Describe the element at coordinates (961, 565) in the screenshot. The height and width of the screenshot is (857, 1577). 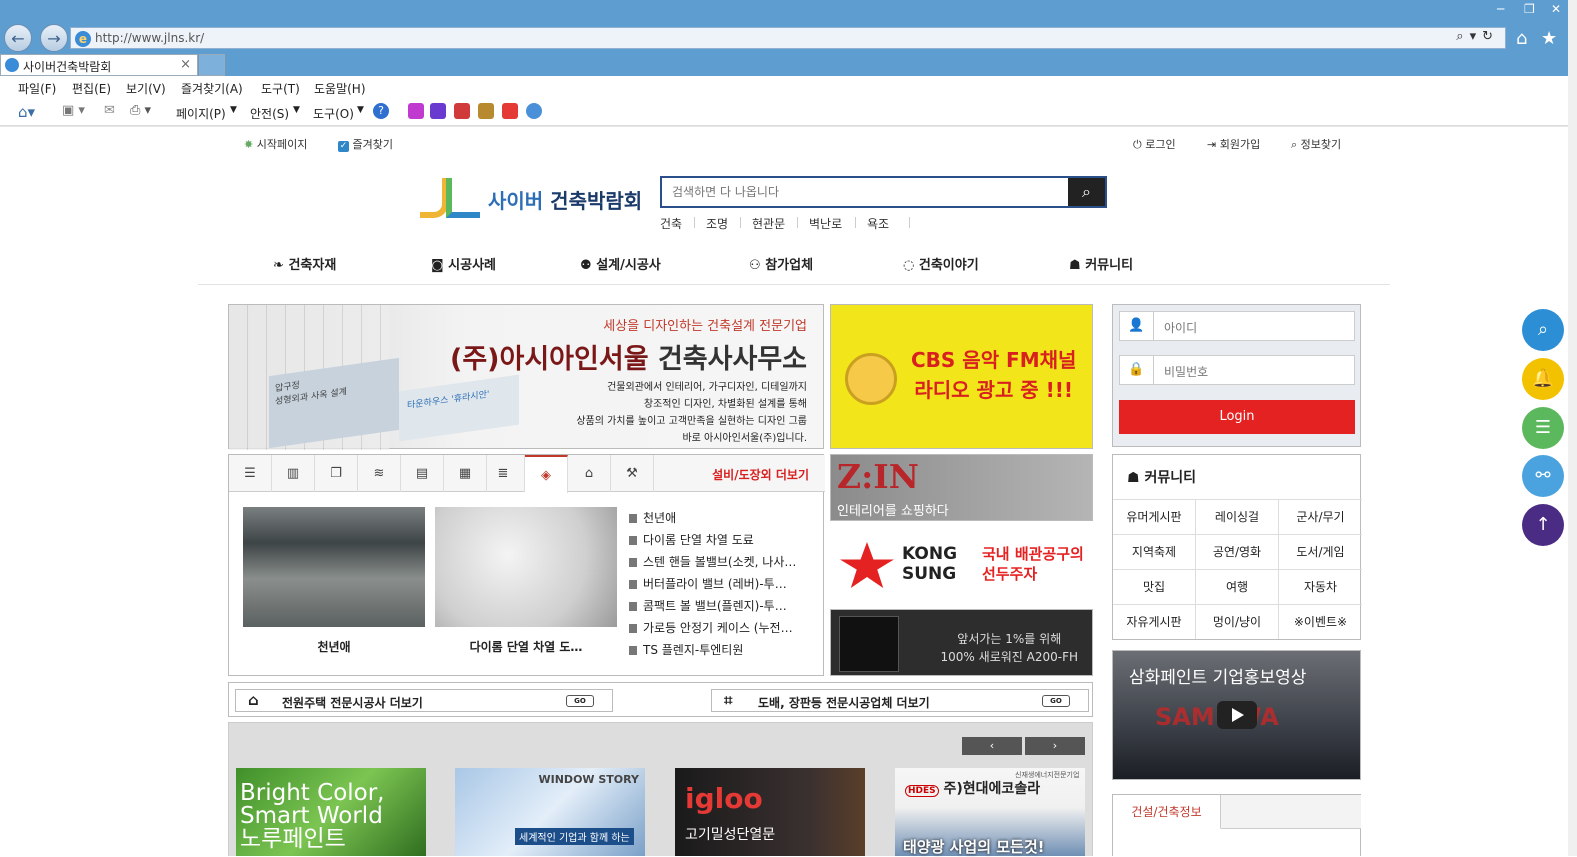
I see `kongsung-ad: KONG SUNG 국내 배관공구의 선두주자` at that location.